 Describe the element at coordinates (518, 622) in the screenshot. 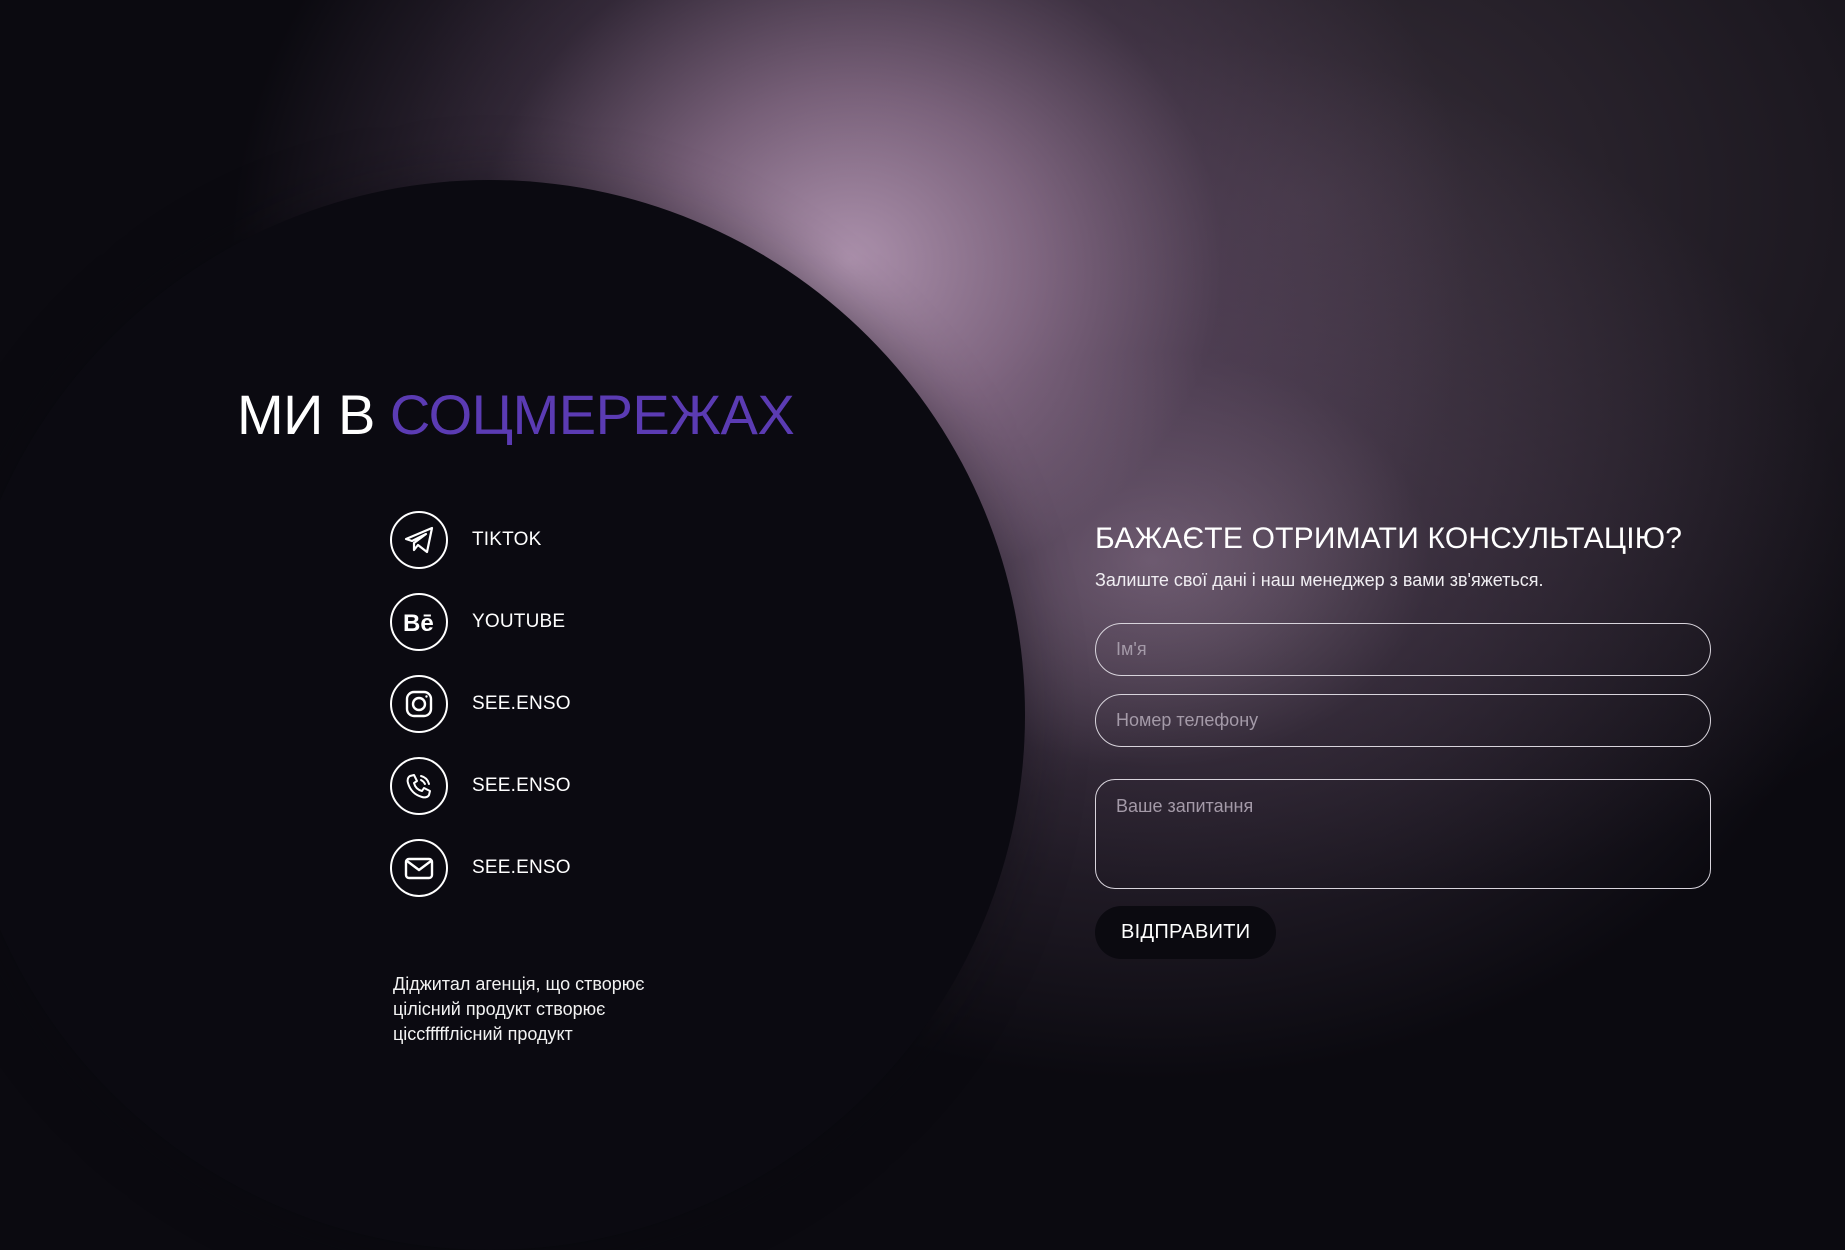

I see `social-link-label: YOUTUBE` at that location.